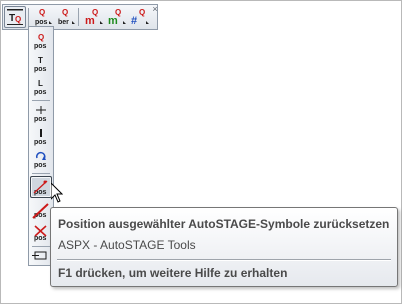  I want to click on tooltip-description: ASPX - AutoSTAGE Tools, so click(127, 245).